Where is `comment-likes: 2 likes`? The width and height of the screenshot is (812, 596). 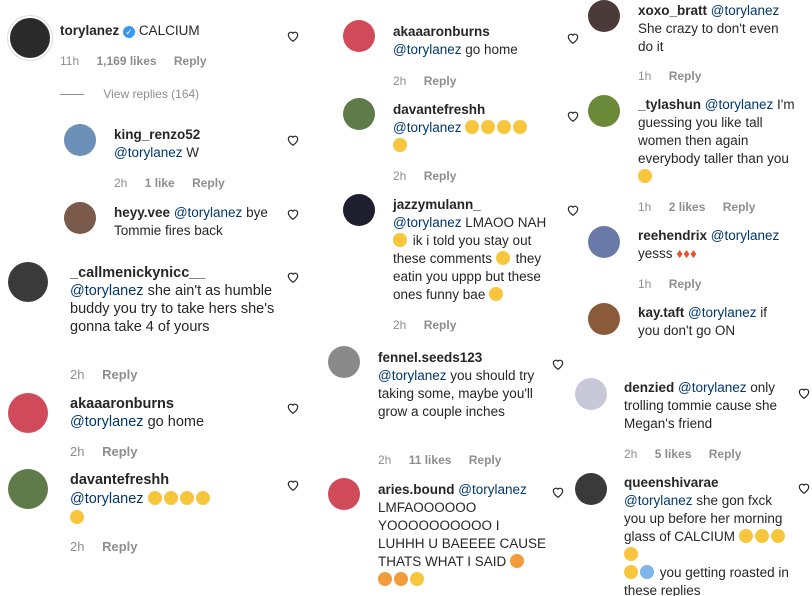 comment-likes: 2 likes is located at coordinates (687, 207).